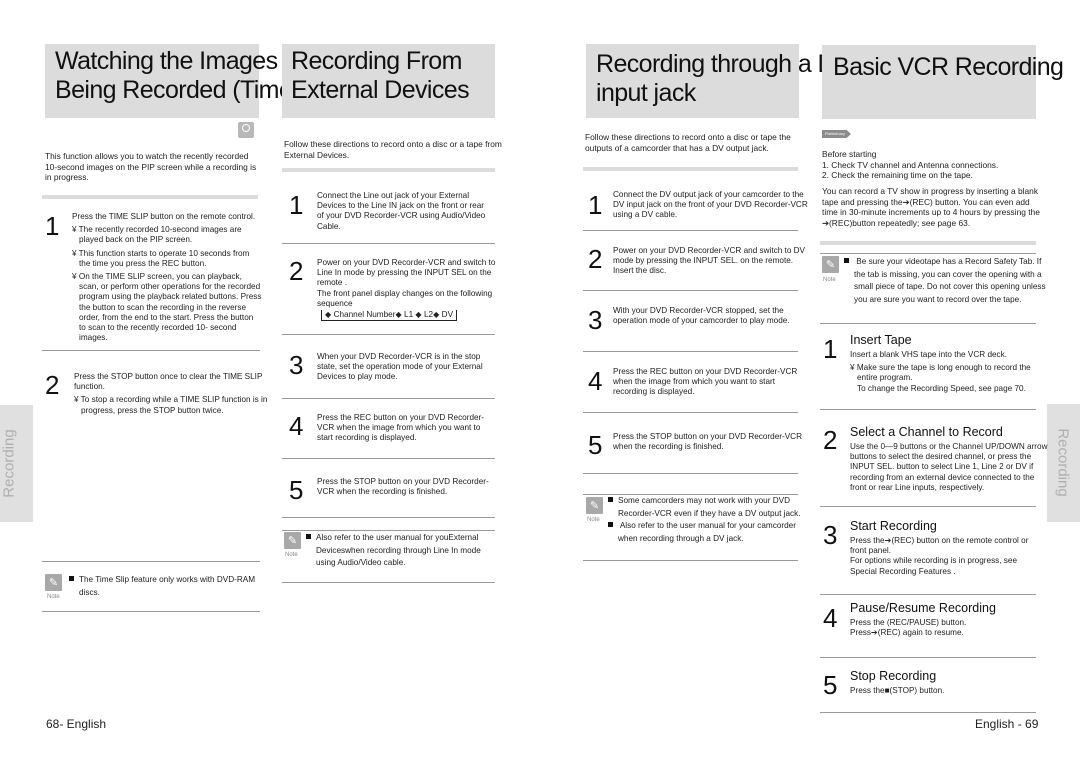 The height and width of the screenshot is (762, 1080). I want to click on page-number-right: English - 69, so click(1007, 724).